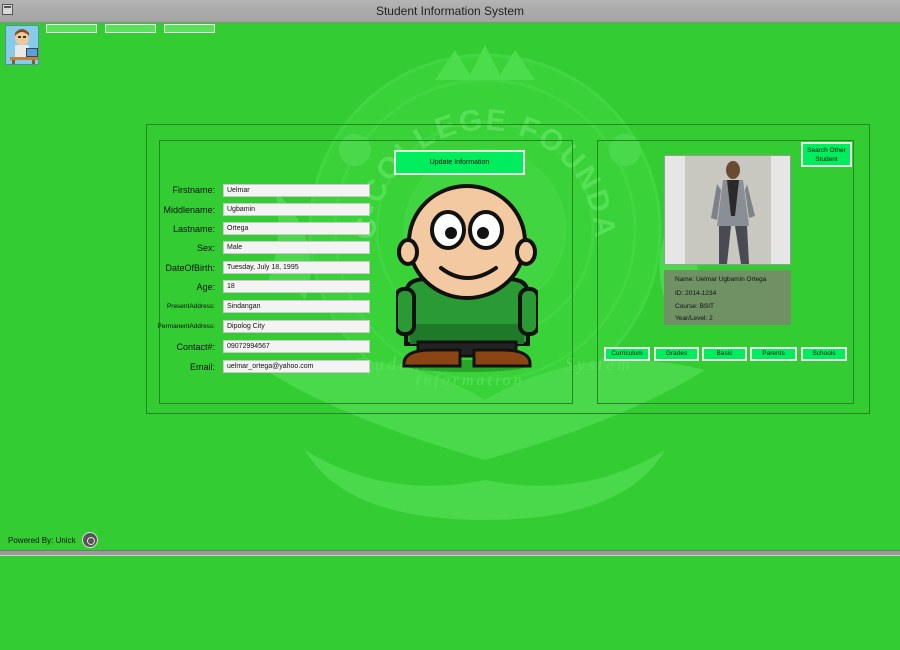 Image resolution: width=900 pixels, height=650 pixels. Describe the element at coordinates (727, 210) in the screenshot. I see `student-photo` at that location.